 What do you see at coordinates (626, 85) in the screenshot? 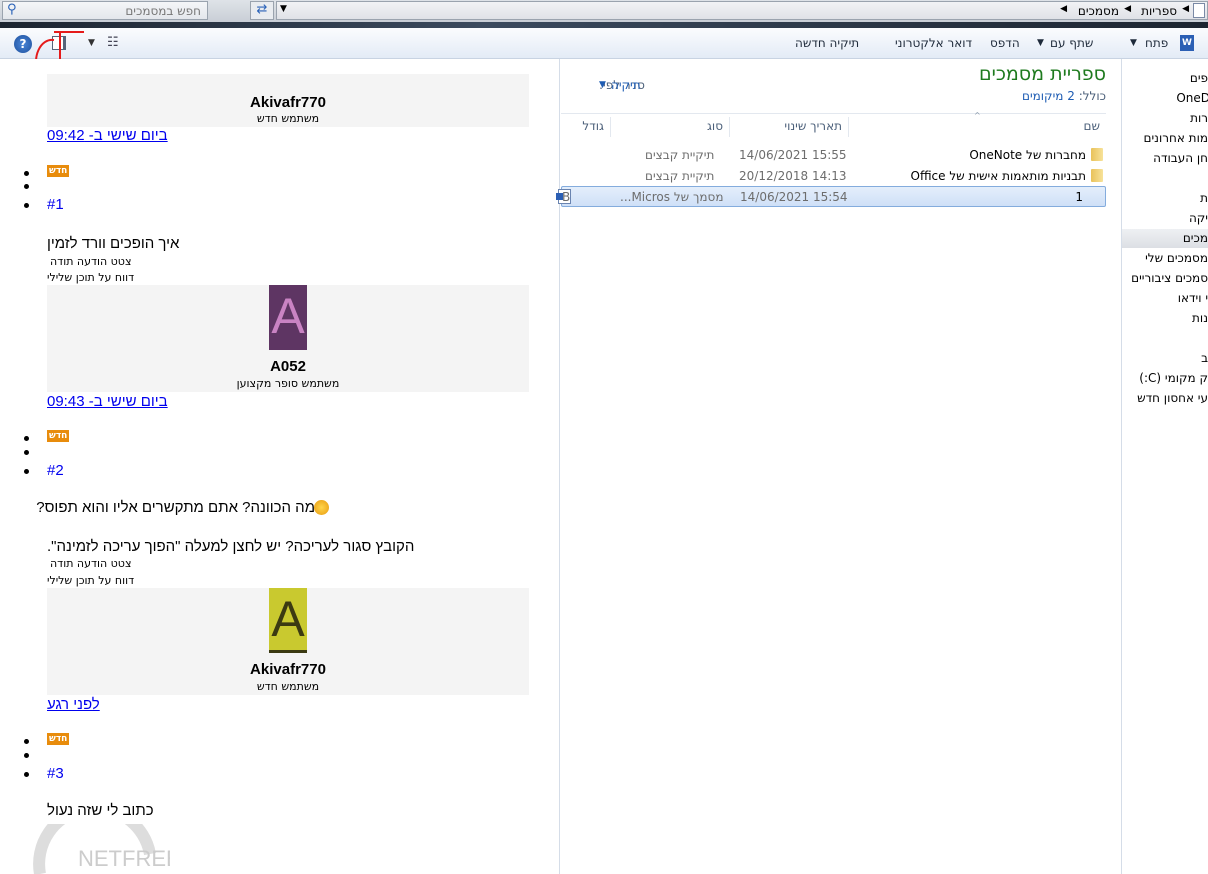
I see `arrange-by-dropdown: תיקיה` at bounding box center [626, 85].